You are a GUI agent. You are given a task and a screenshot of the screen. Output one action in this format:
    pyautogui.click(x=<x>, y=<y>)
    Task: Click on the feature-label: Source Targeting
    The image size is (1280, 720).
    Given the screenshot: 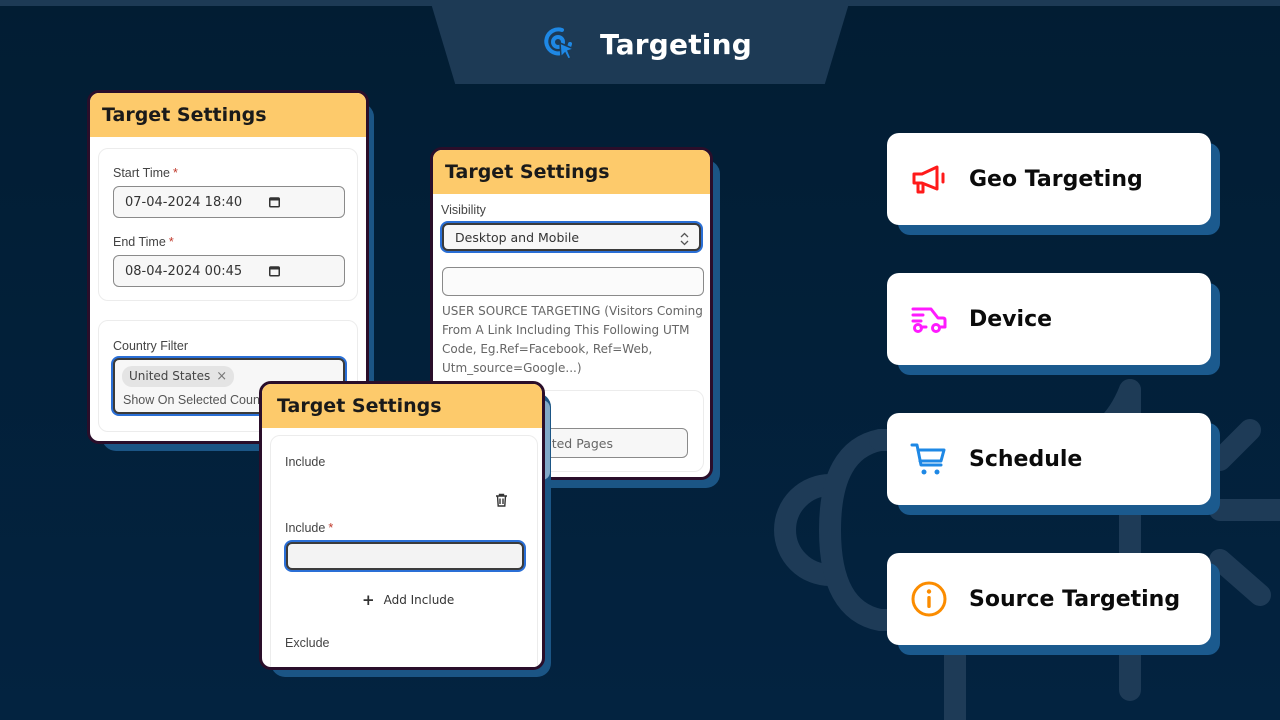 What is the action you would take?
    pyautogui.click(x=1075, y=599)
    